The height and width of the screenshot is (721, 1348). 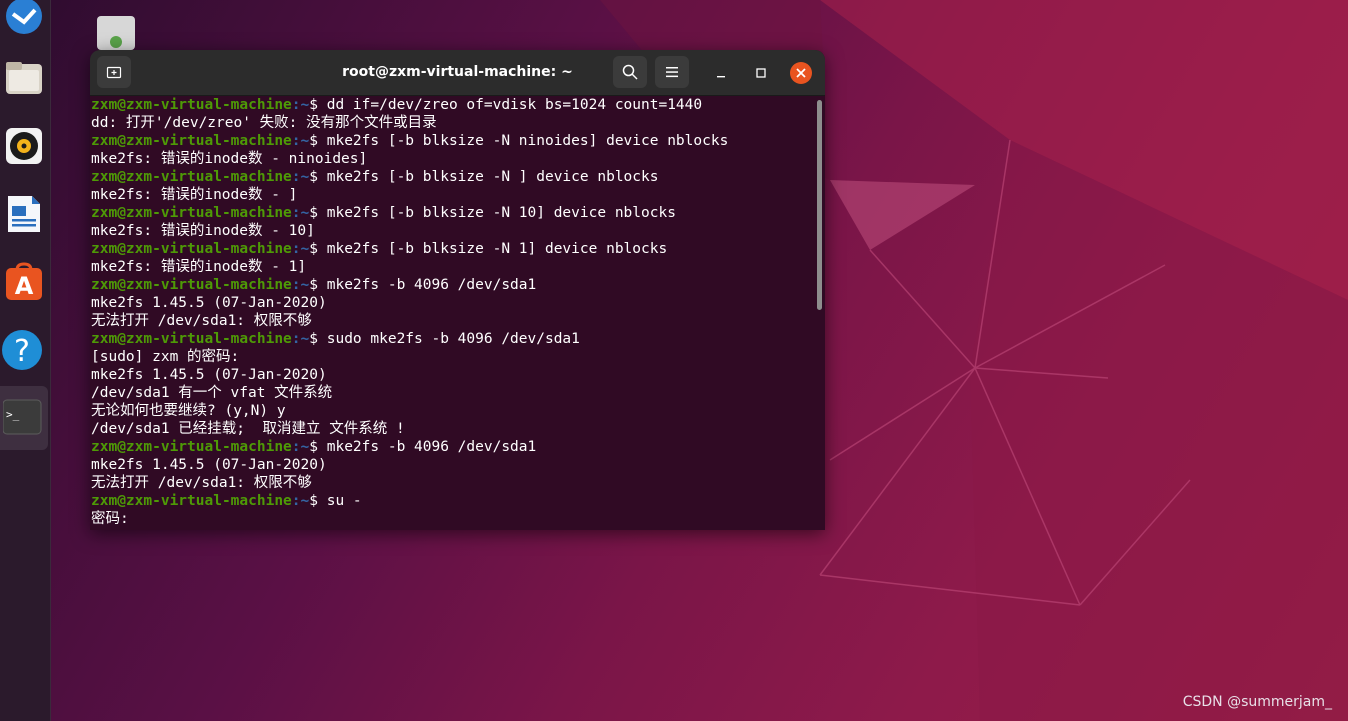 I want to click on close-icon, so click(x=801, y=73).